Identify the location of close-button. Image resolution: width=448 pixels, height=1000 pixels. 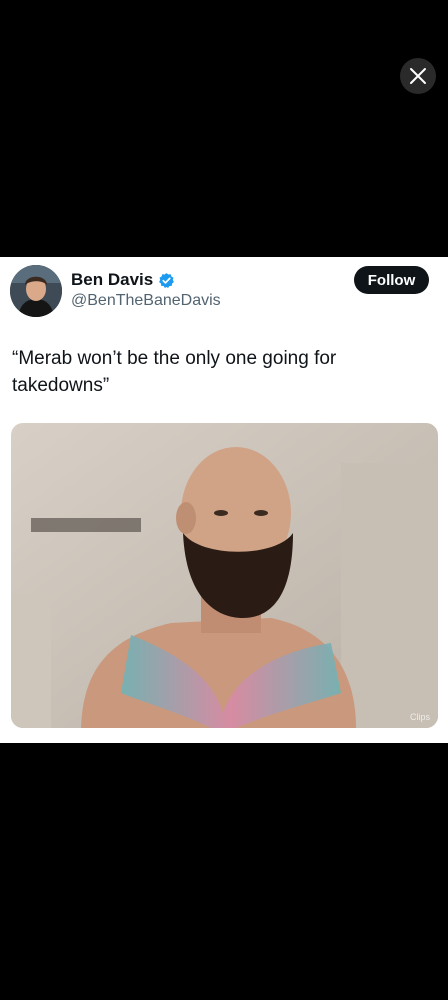
(418, 76).